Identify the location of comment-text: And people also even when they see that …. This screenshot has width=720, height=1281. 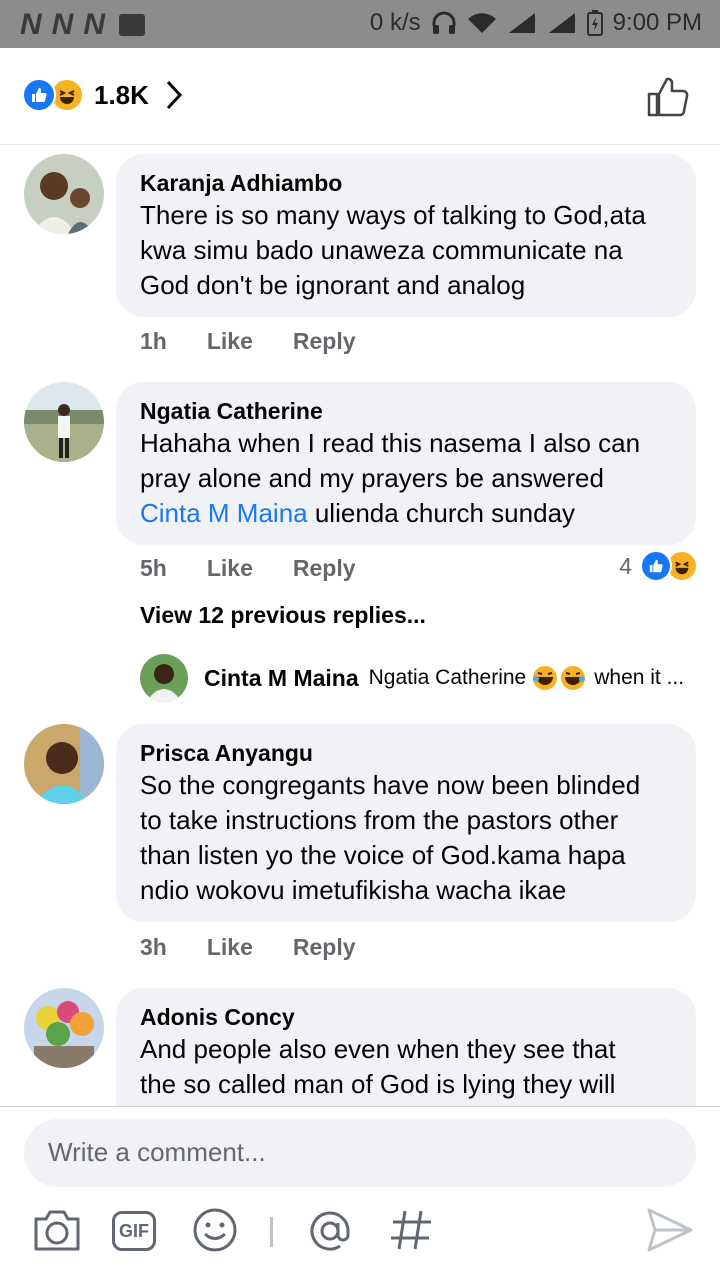
(406, 1067).